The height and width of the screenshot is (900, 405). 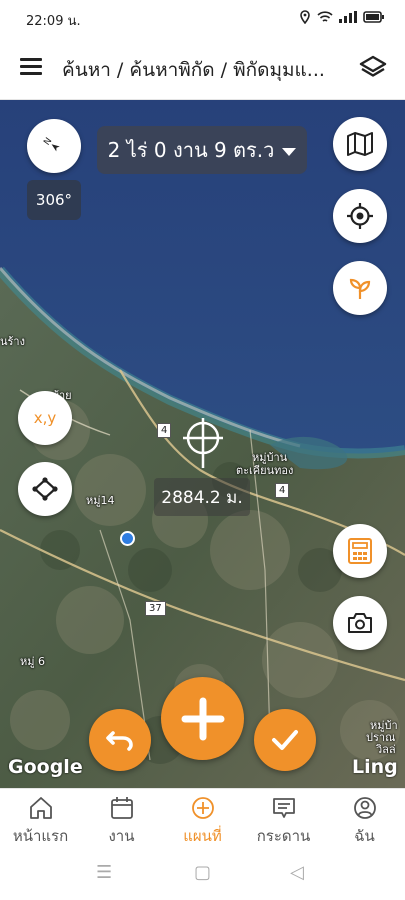 What do you see at coordinates (364, 808) in the screenshot?
I see `user-icon` at bounding box center [364, 808].